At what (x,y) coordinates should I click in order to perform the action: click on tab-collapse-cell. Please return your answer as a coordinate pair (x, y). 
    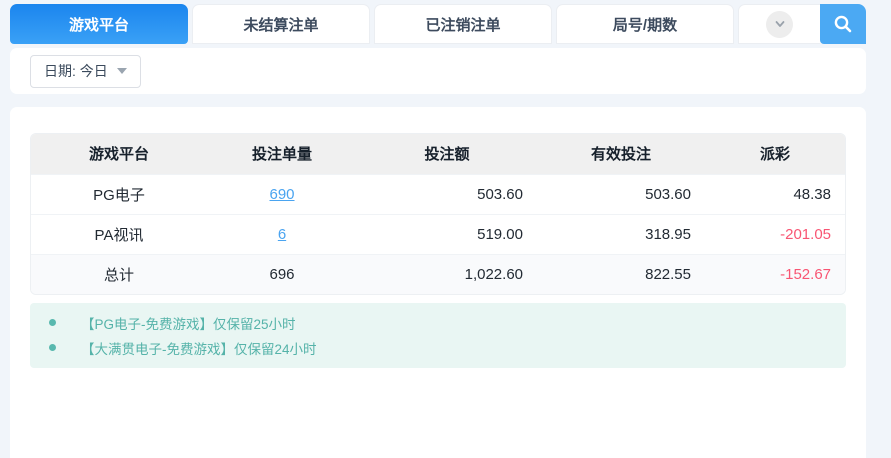
    Looking at the image, I should click on (779, 24).